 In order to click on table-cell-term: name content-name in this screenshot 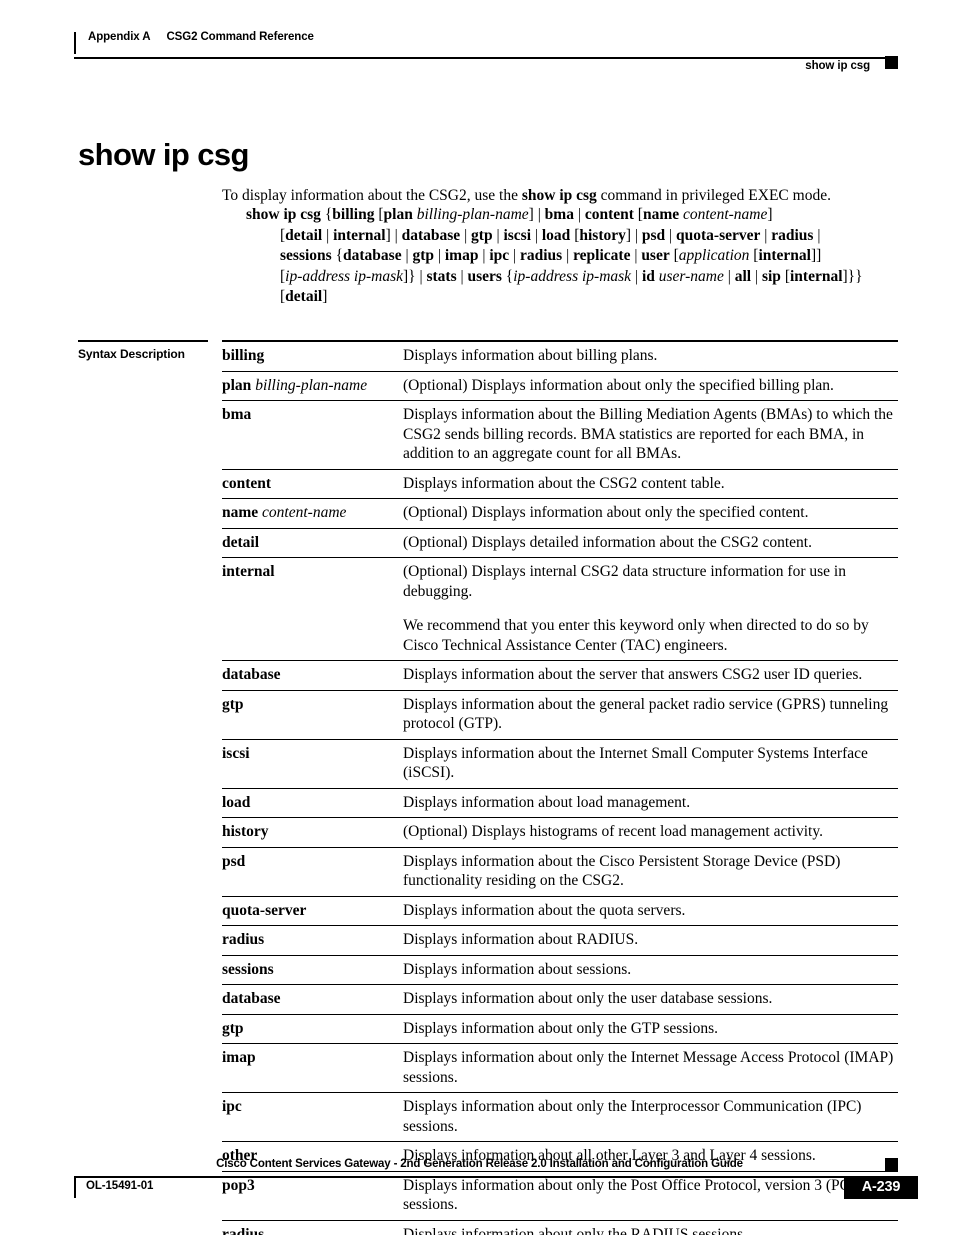, I will do `click(312, 514)`.